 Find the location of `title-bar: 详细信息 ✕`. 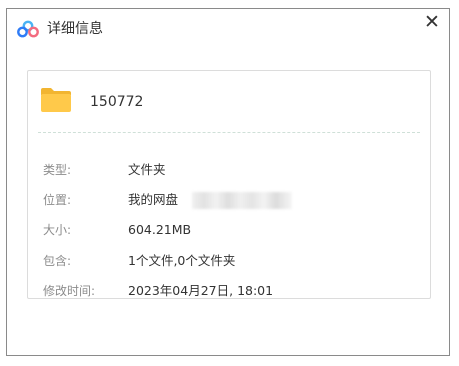

title-bar: 详细信息 ✕ is located at coordinates (228, 29).